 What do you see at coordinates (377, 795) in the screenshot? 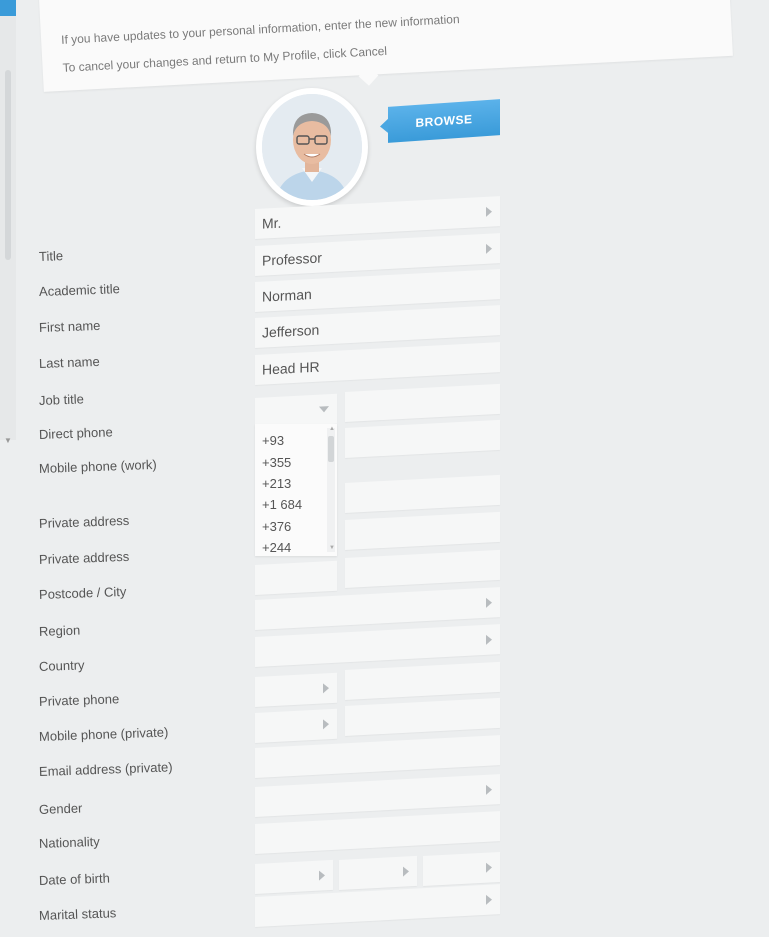
I see `gender-select` at bounding box center [377, 795].